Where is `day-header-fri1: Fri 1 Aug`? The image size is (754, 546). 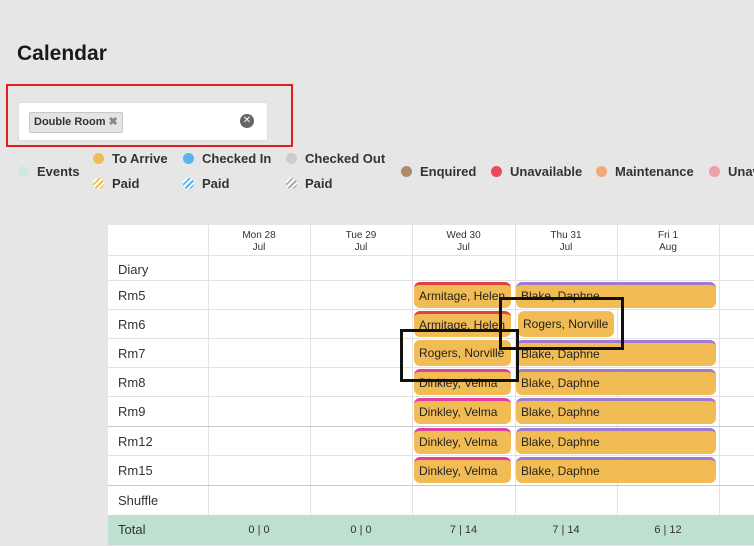 day-header-fri1: Fri 1 Aug is located at coordinates (668, 241).